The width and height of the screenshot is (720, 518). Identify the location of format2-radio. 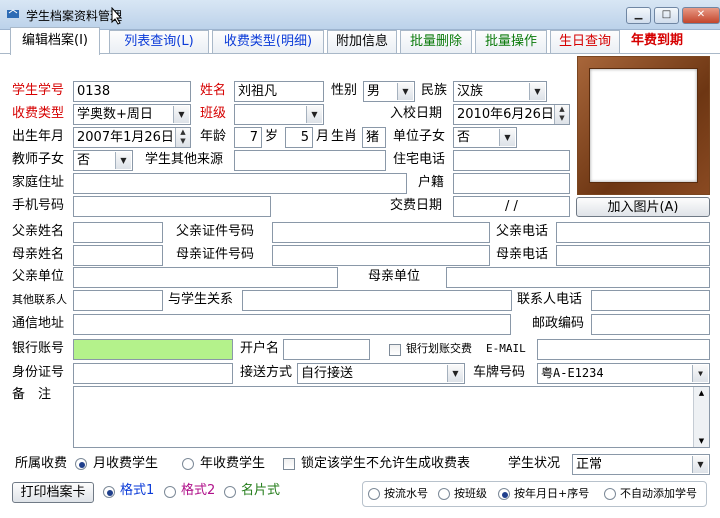
(170, 492).